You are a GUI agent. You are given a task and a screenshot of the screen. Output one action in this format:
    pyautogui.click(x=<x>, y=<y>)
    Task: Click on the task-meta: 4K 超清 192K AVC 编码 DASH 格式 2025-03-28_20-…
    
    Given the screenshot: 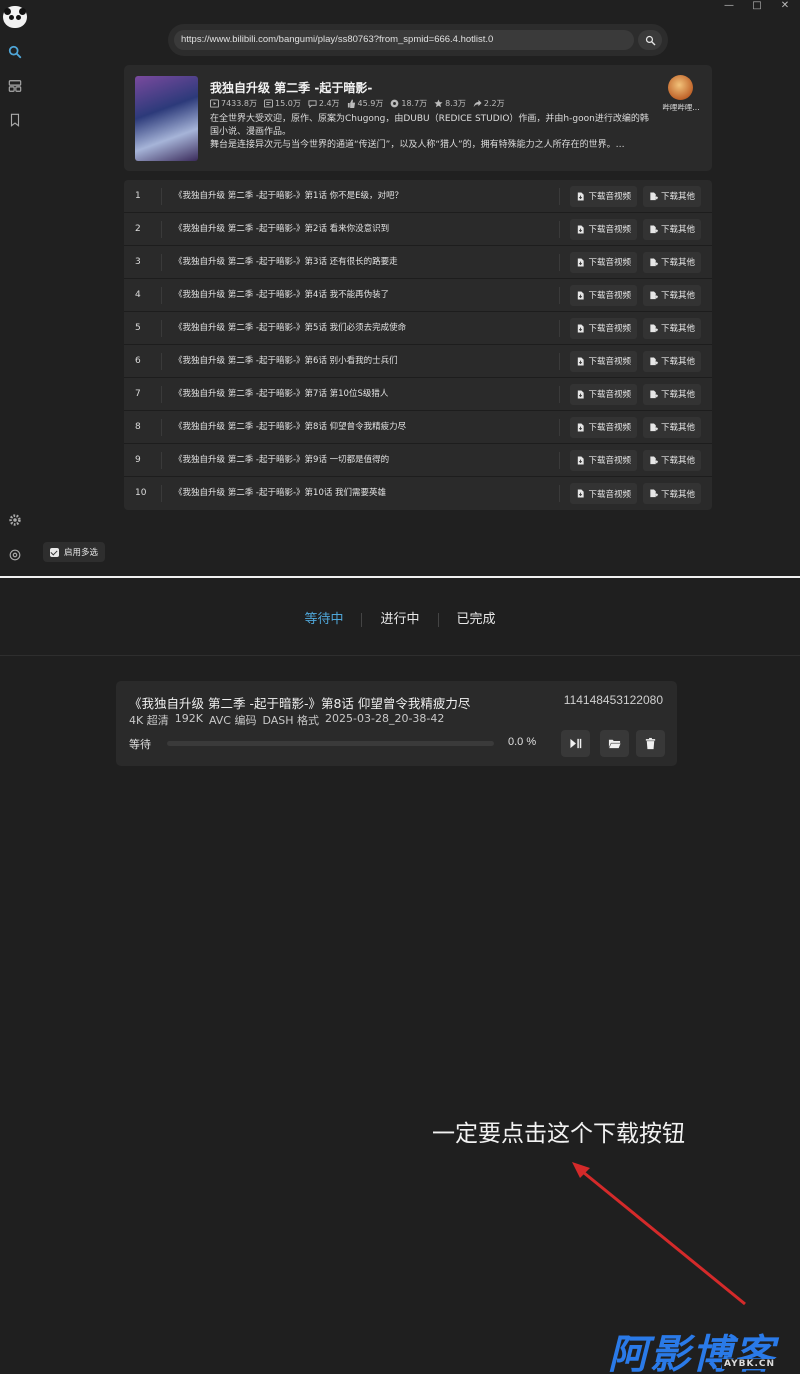 What is the action you would take?
    pyautogui.click(x=286, y=720)
    